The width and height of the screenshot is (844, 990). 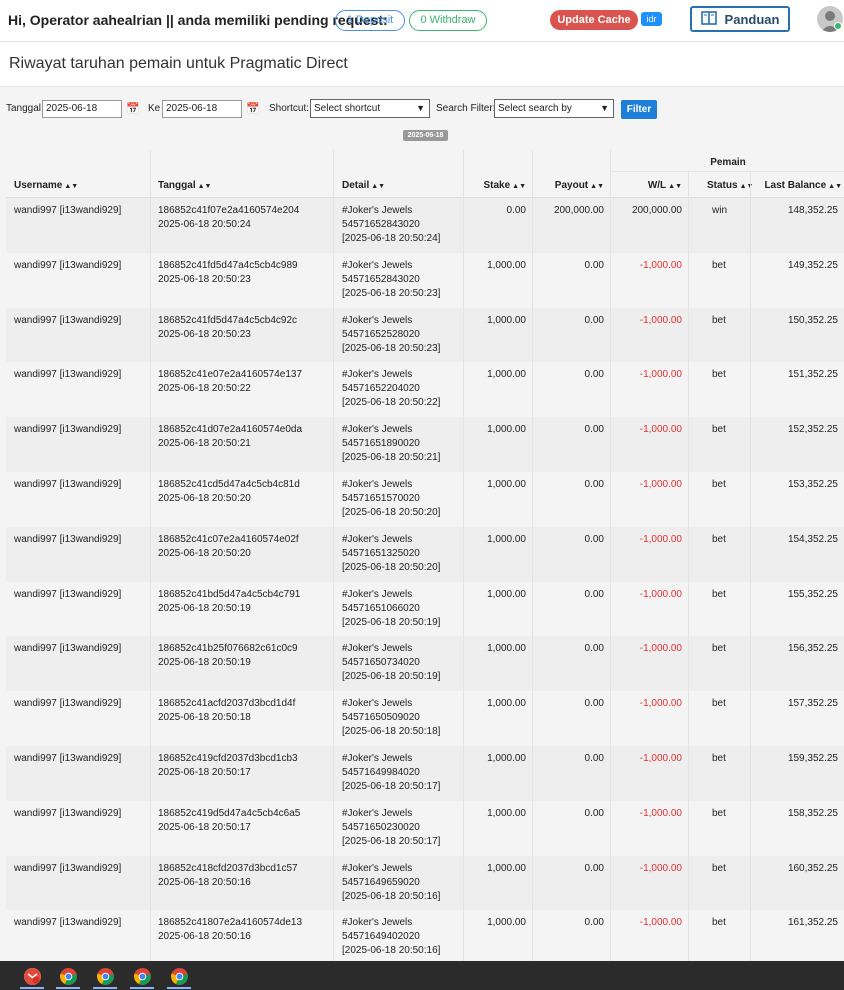 What do you see at coordinates (812, 265) in the screenshot?
I see `row-last-balance: 149,352.25` at bounding box center [812, 265].